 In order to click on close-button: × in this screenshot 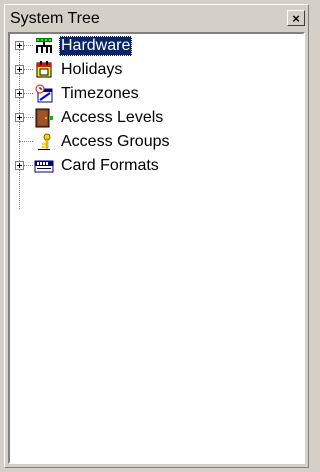, I will do `click(296, 18)`.